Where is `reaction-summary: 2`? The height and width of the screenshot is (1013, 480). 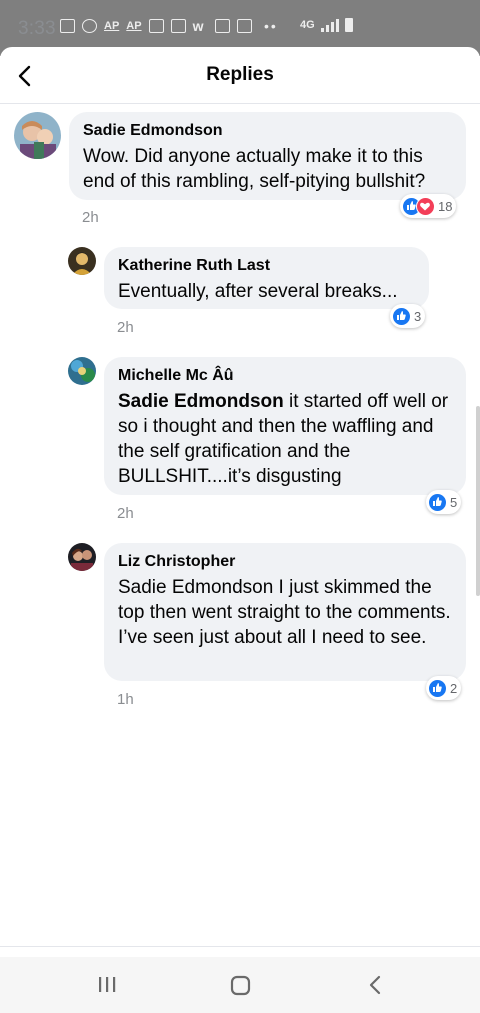 reaction-summary: 2 is located at coordinates (444, 688).